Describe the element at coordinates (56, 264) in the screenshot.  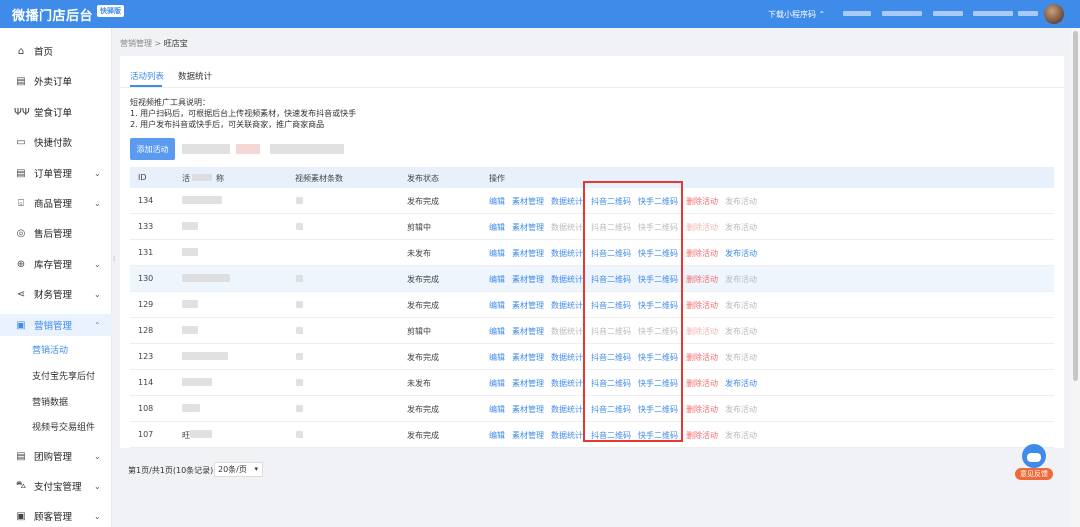
I see `sidebar-item-inventory: ⊕ 库存管理 ⌄` at that location.